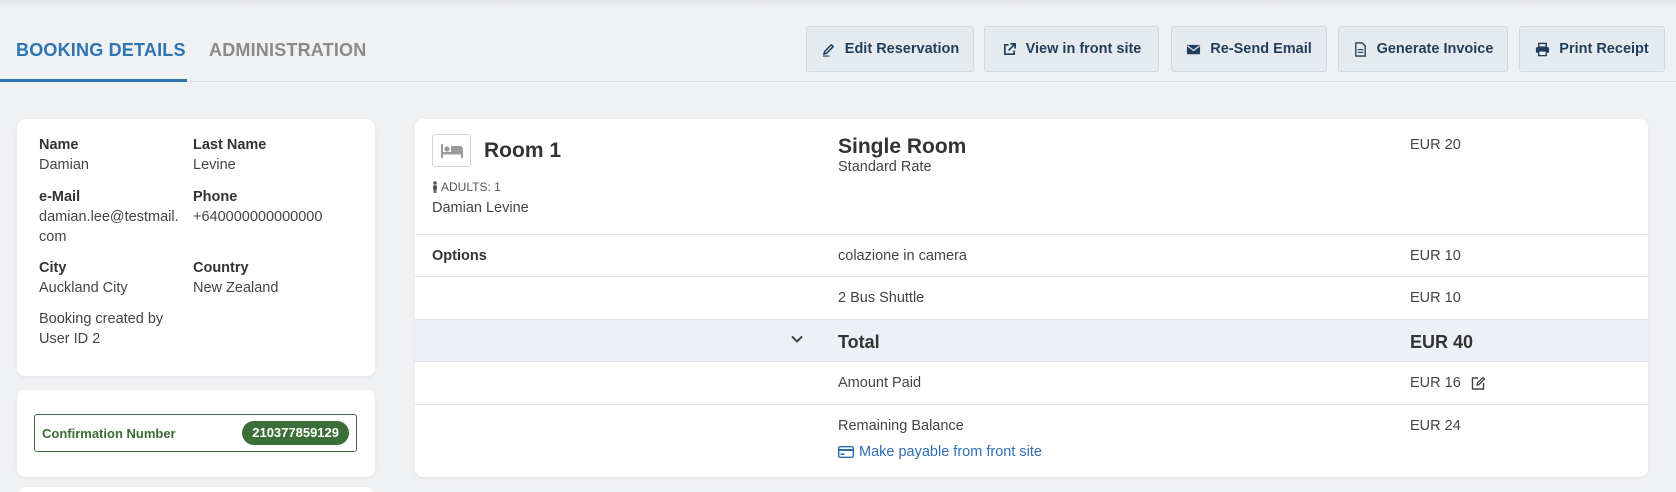  I want to click on generate-invoice-button: Generate Invoice, so click(1423, 49).